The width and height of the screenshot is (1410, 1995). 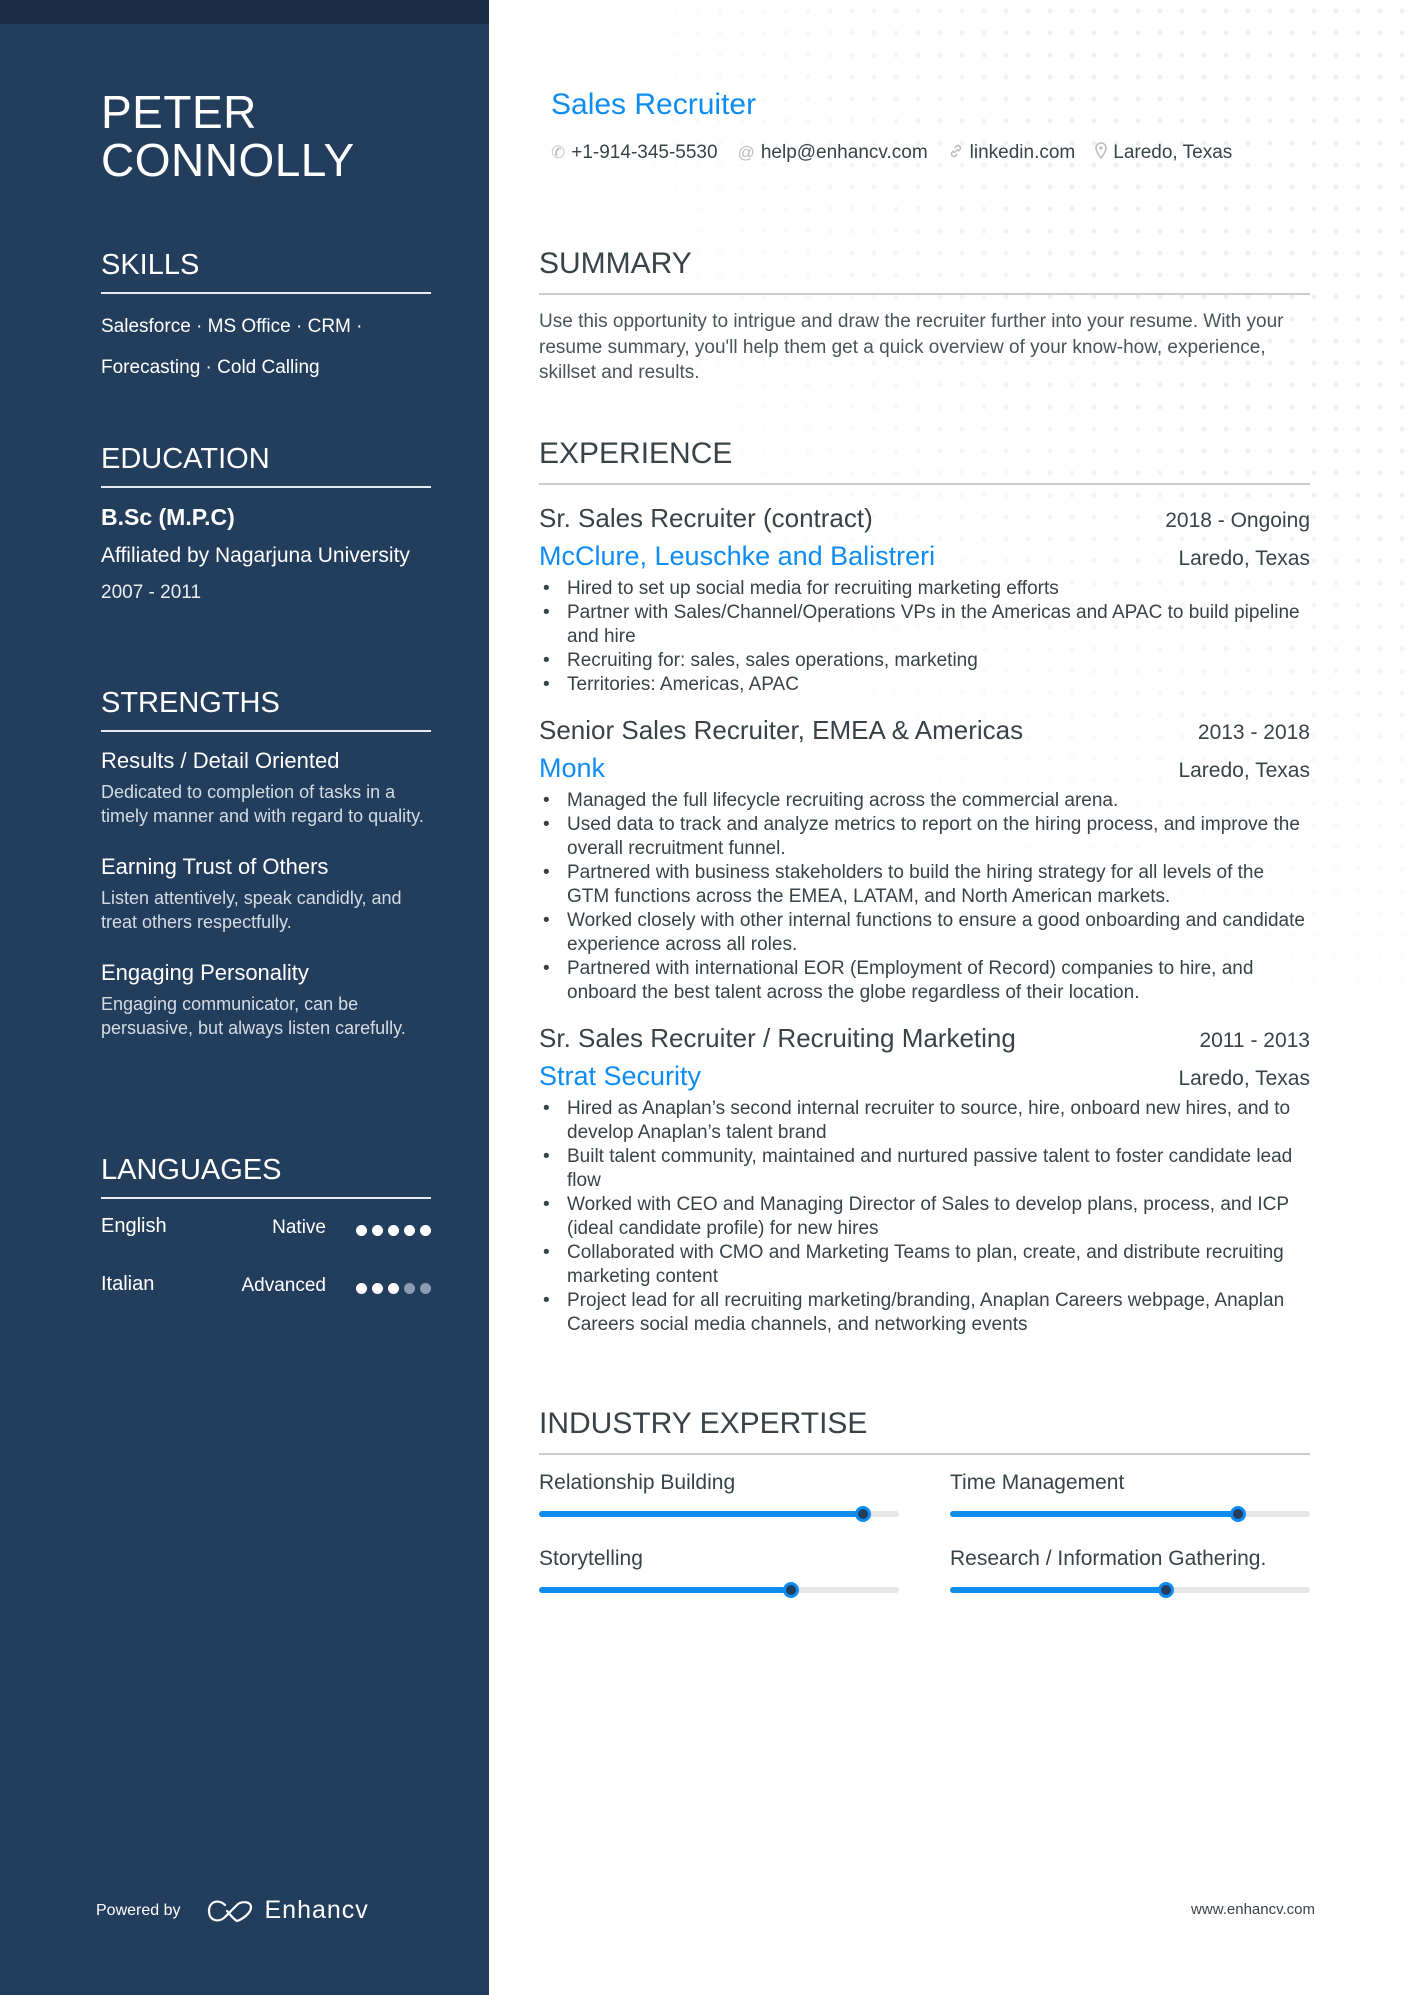 I want to click on strength-title: Results / Detail Oriented, so click(x=220, y=760).